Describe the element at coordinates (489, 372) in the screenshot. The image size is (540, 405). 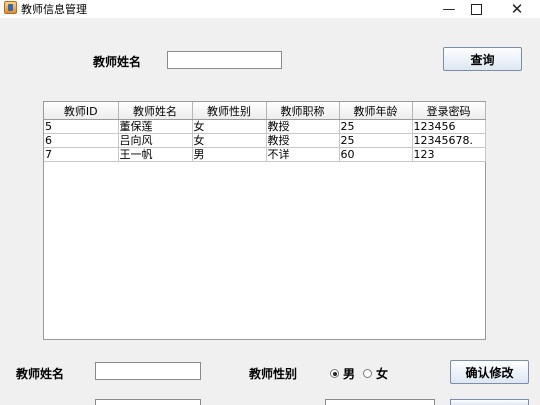
I see `confirm-edit-button: 确认修改` at that location.